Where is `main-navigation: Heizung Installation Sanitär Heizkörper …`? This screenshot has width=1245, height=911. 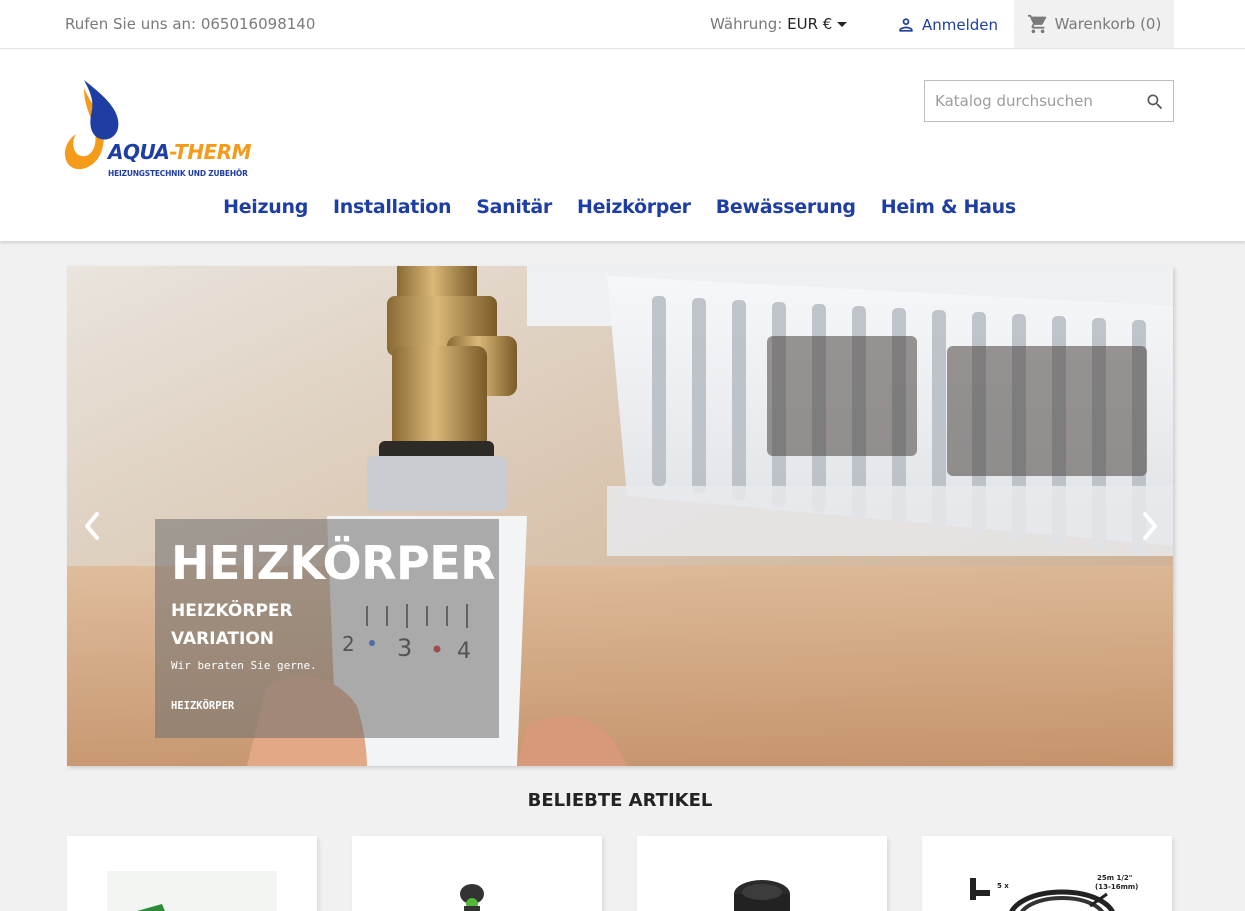
main-navigation: Heizung Installation Sanitär Heizkörper … is located at coordinates (622, 211).